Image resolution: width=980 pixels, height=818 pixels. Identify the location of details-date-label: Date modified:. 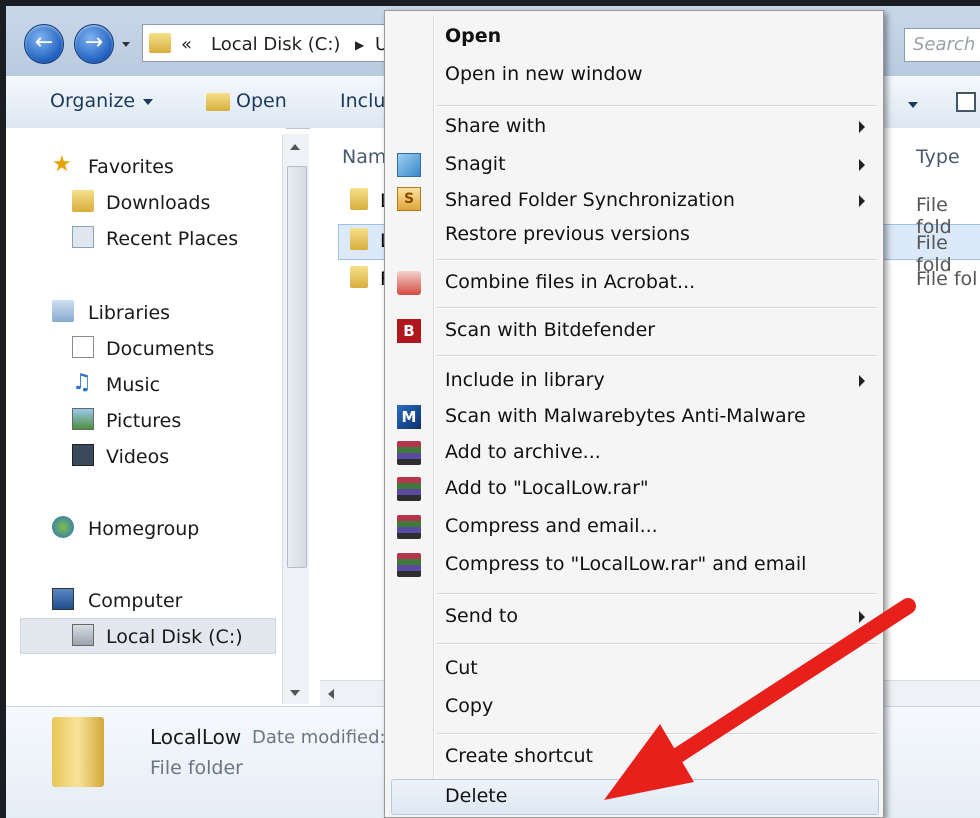
(319, 737).